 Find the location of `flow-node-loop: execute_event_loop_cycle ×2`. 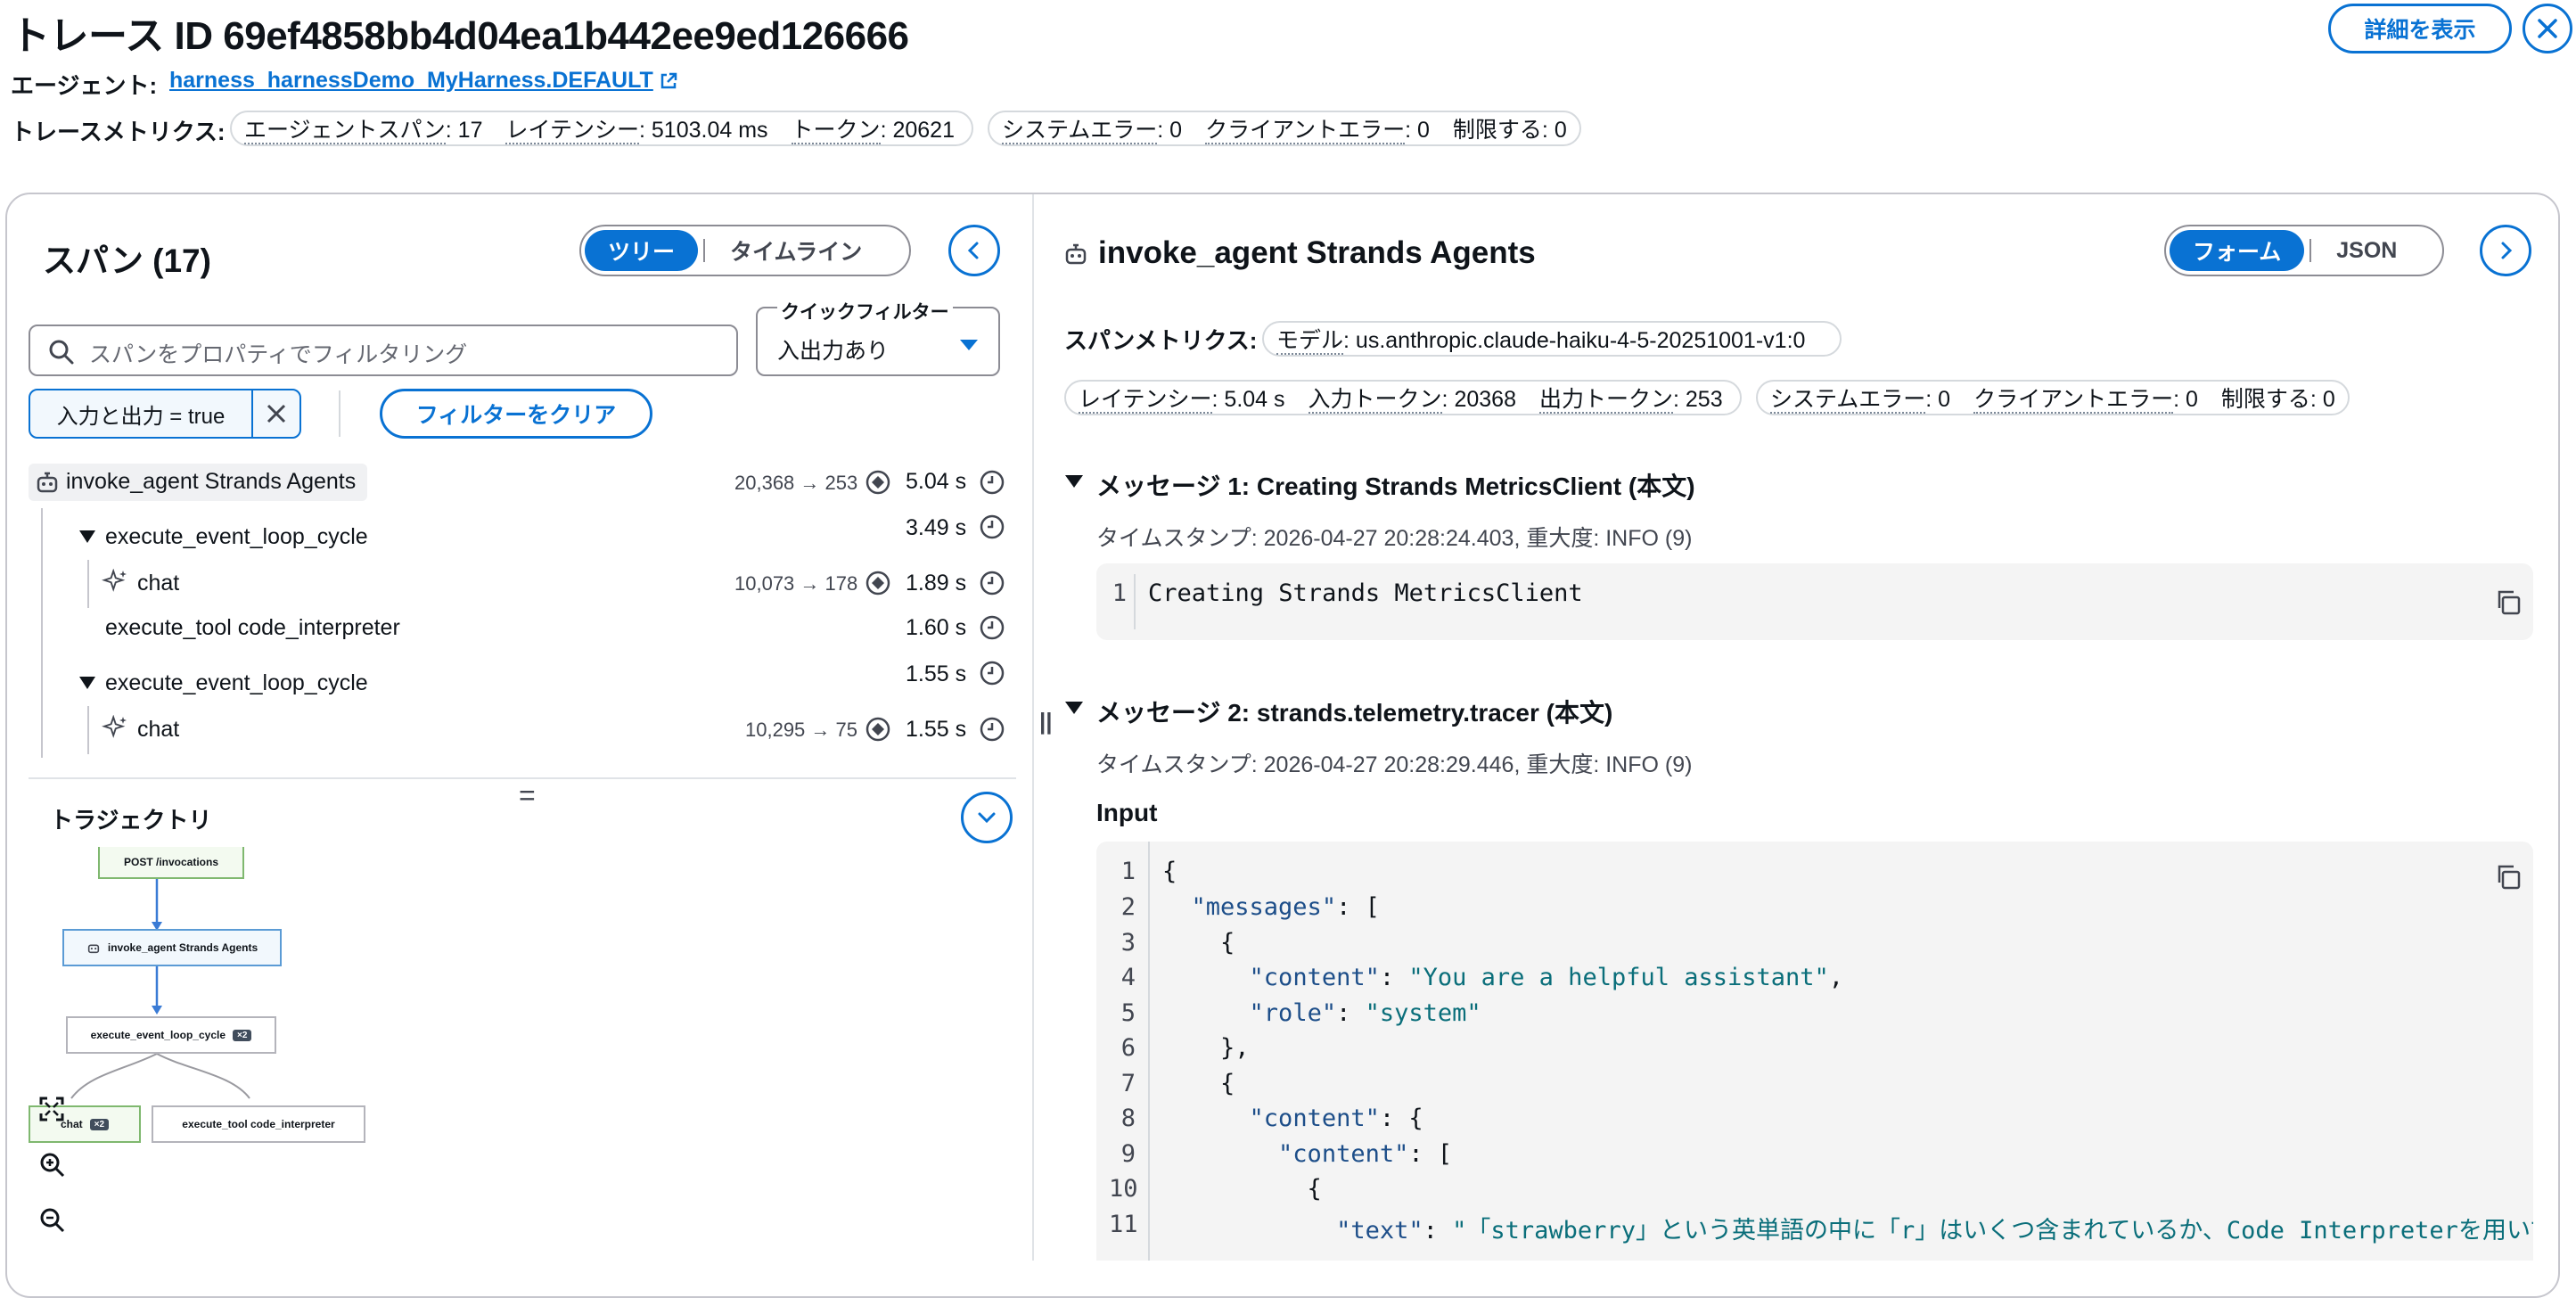

flow-node-loop: execute_event_loop_cycle ×2 is located at coordinates (171, 1035).